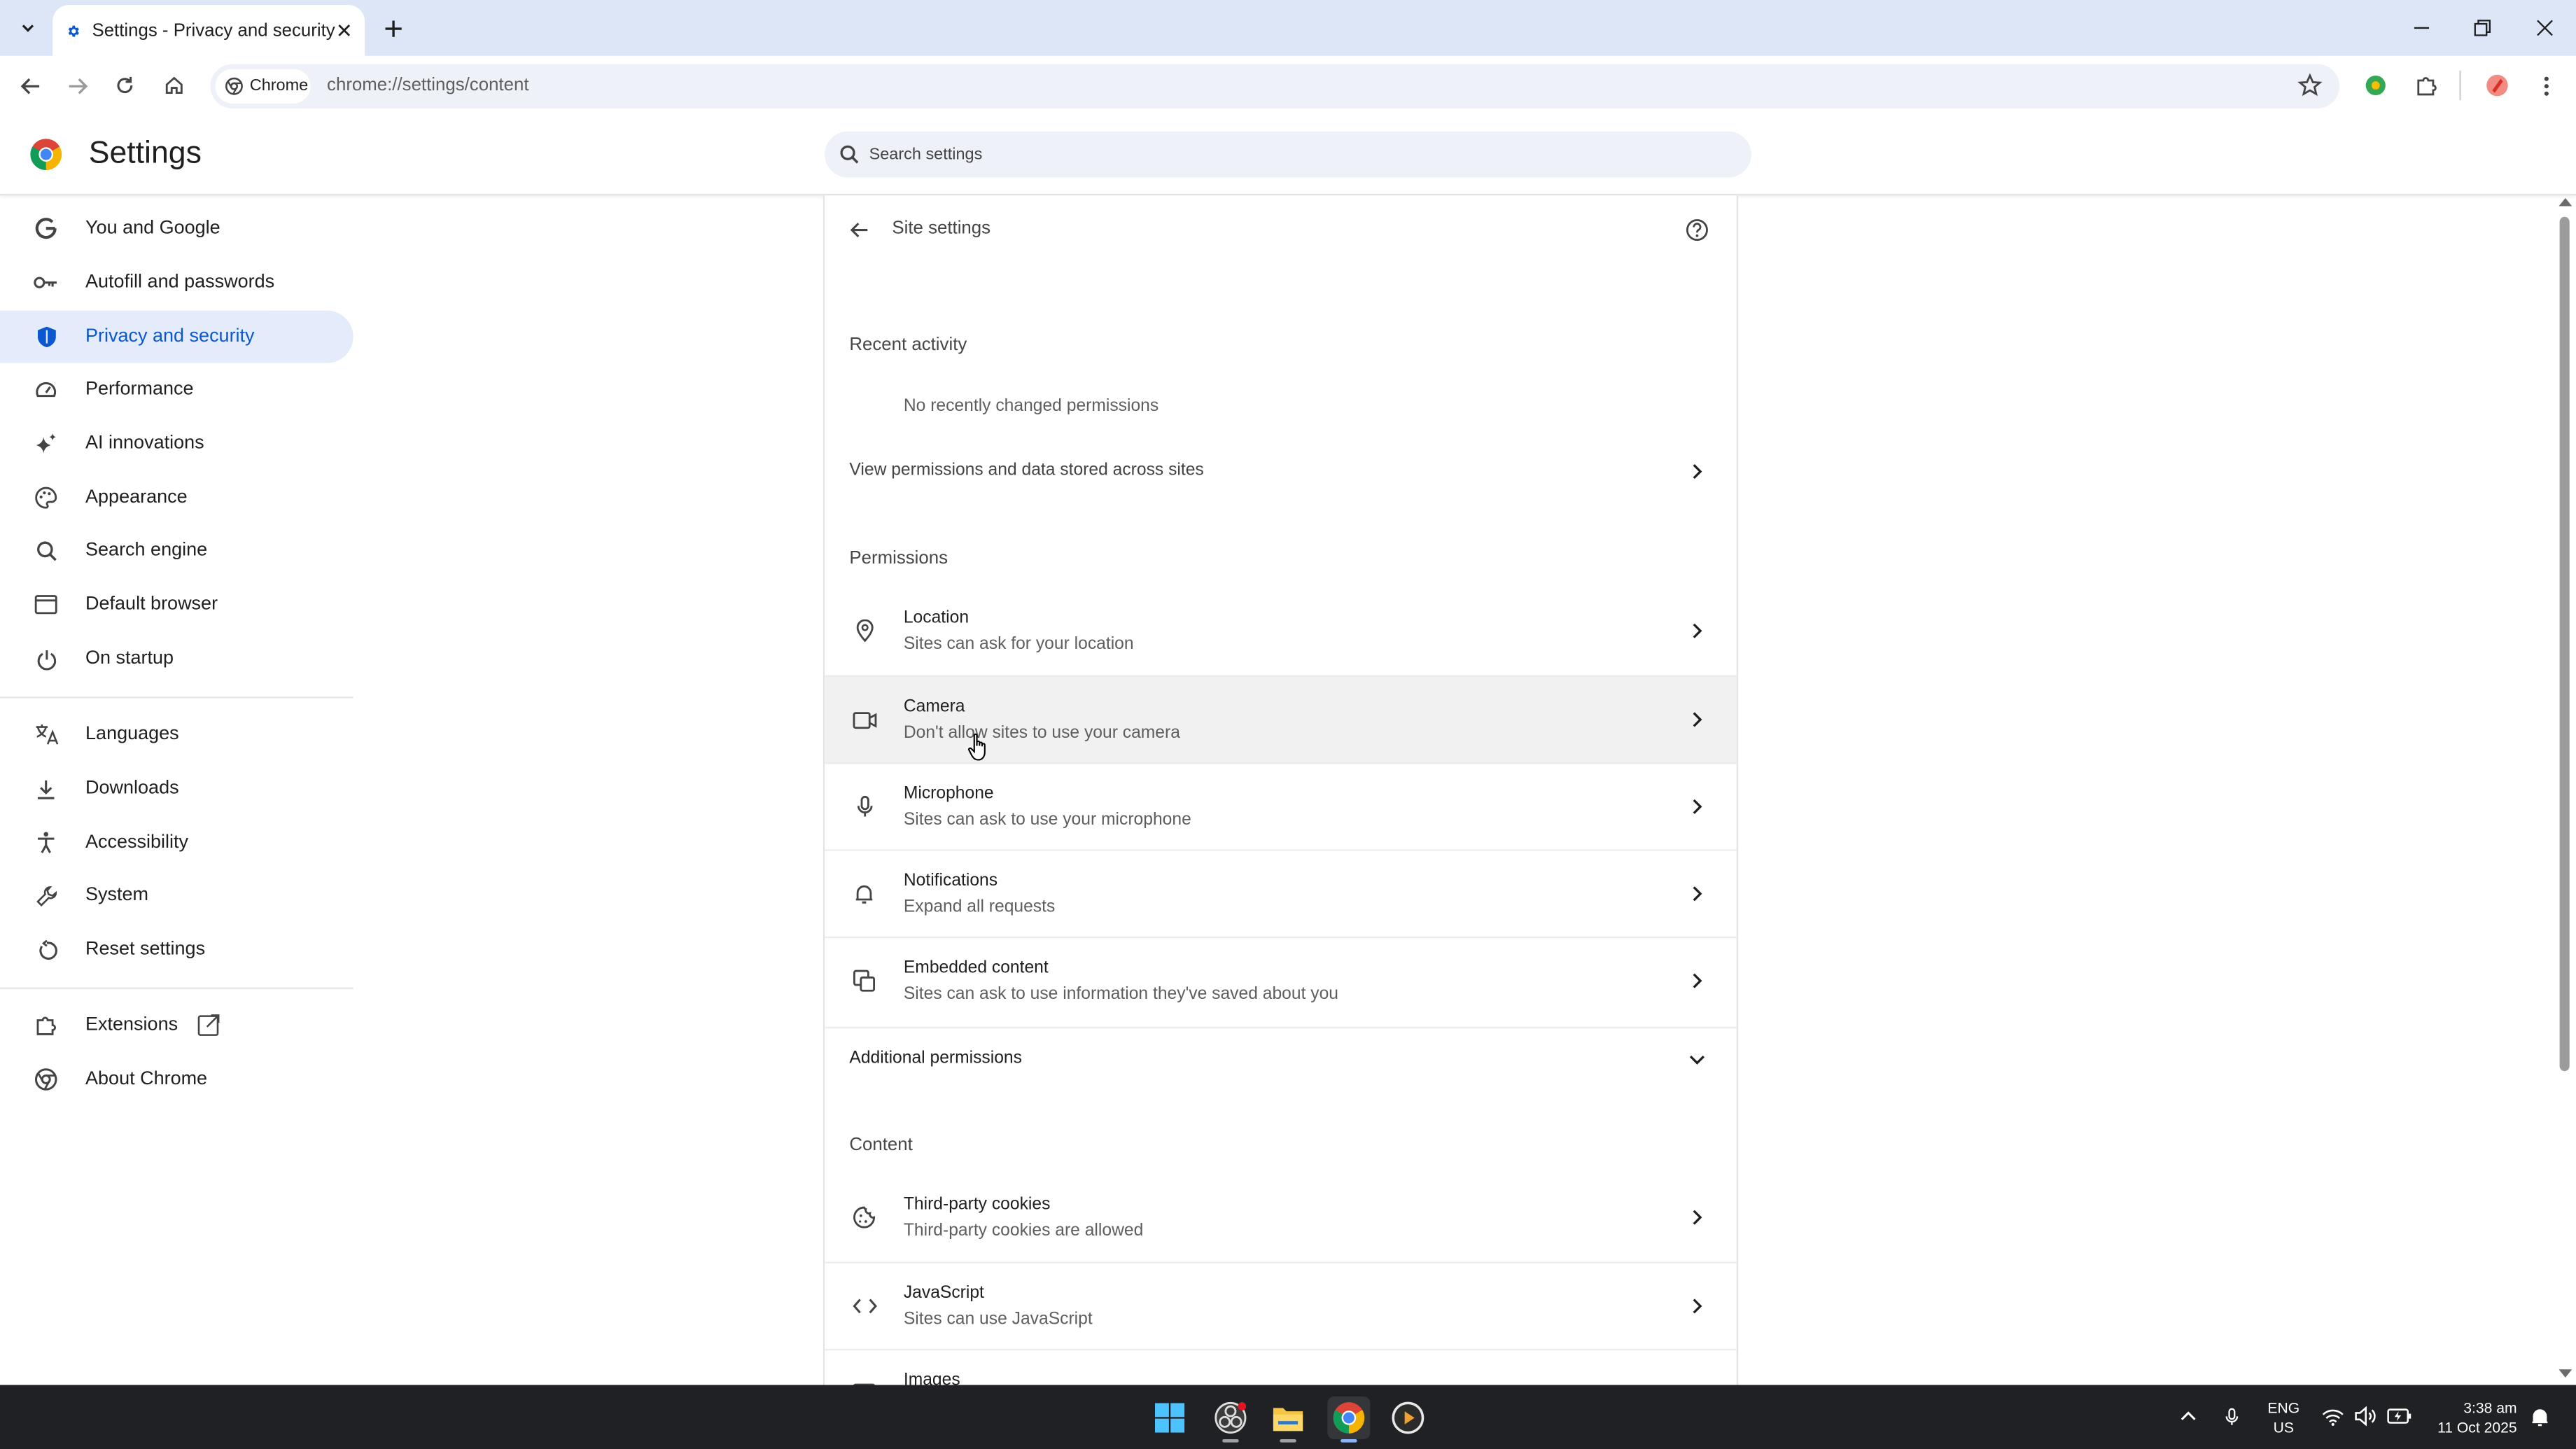 The width and height of the screenshot is (2576, 1449). What do you see at coordinates (1170, 1417) in the screenshot?
I see `start-button` at bounding box center [1170, 1417].